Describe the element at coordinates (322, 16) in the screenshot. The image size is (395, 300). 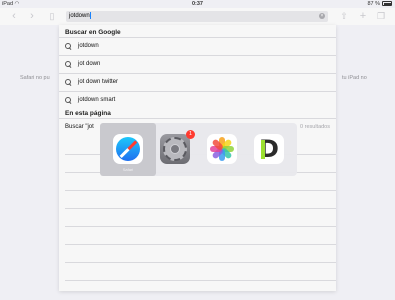
I see `clear-icon: ×` at that location.